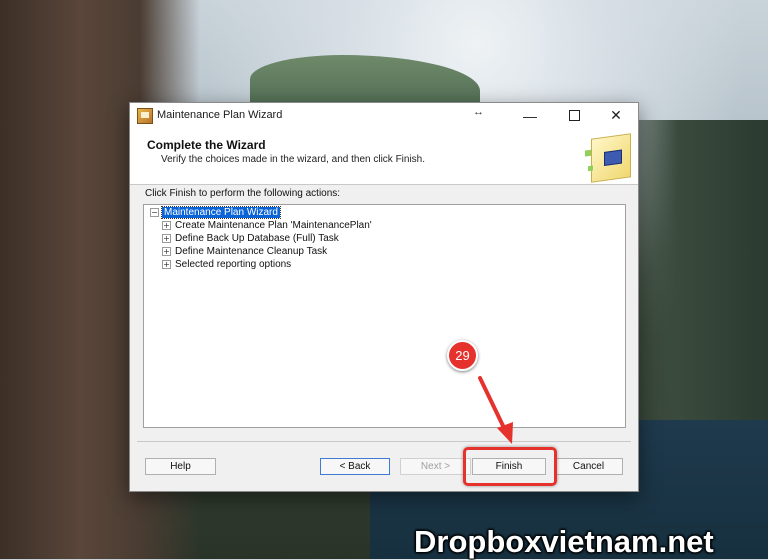 This screenshot has height=560, width=768. I want to click on maximize-icon, so click(574, 115).